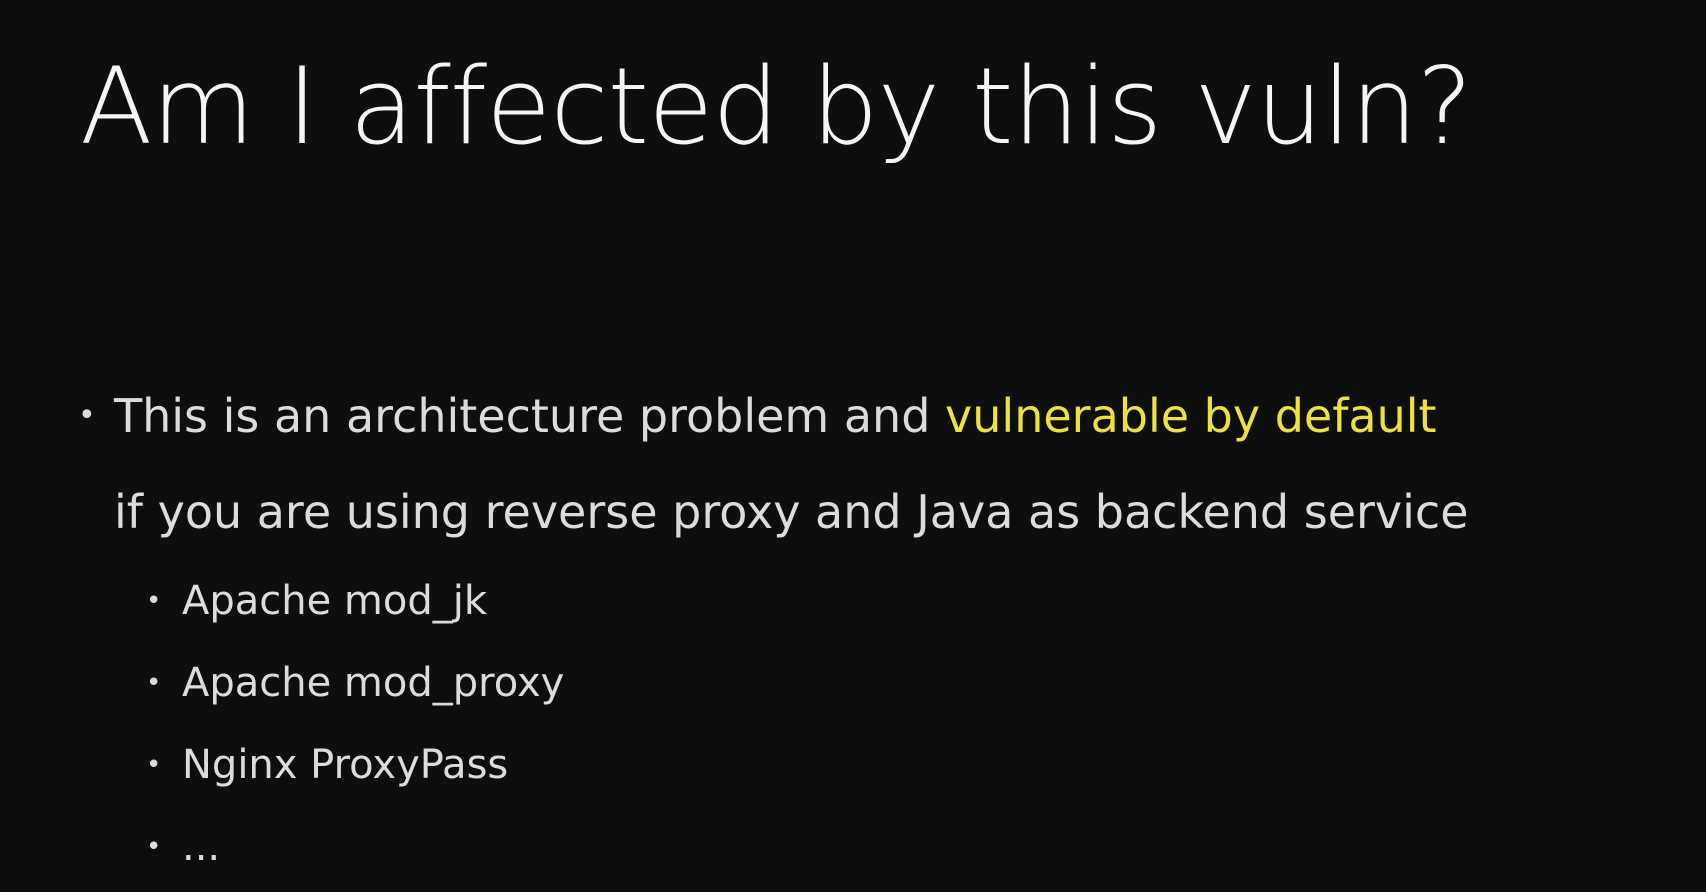 Image resolution: width=1706 pixels, height=892 pixels. What do you see at coordinates (1191, 416) in the screenshot?
I see `highlighted-text: vulnerable by default` at bounding box center [1191, 416].